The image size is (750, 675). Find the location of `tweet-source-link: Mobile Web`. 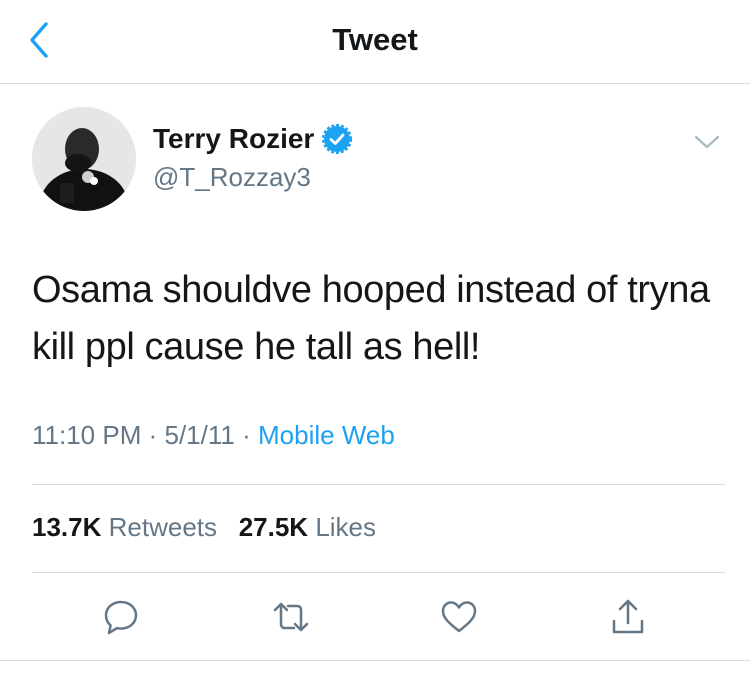

tweet-source-link: Mobile Web is located at coordinates (326, 435).